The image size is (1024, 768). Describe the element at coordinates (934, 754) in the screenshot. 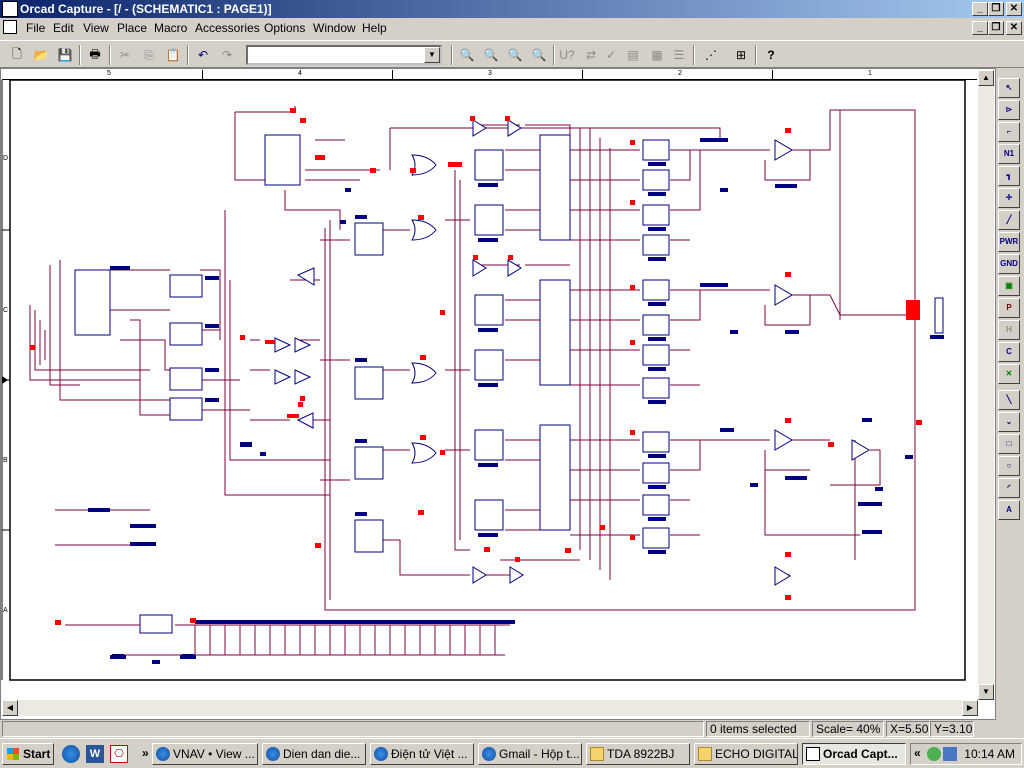

I see `tray-status-icon` at that location.